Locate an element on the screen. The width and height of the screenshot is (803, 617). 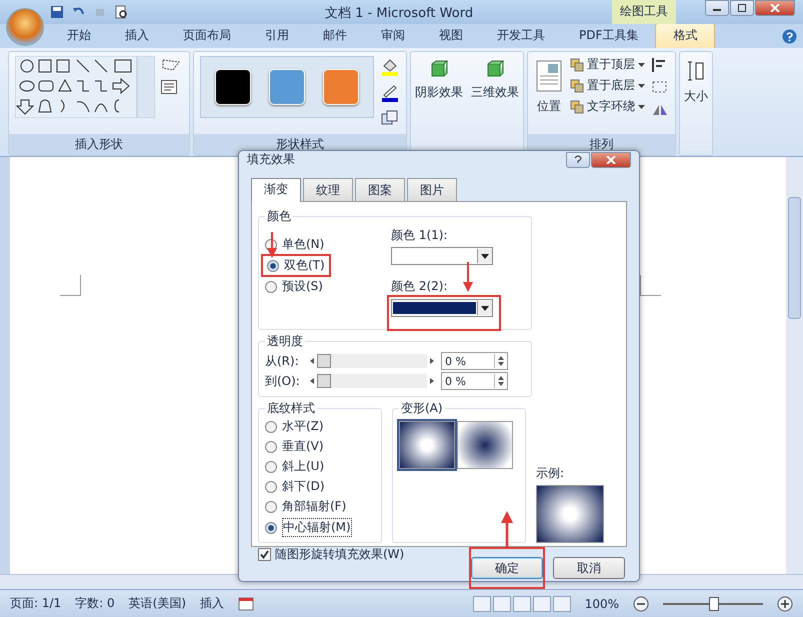
zoom-out-button is located at coordinates (641, 604).